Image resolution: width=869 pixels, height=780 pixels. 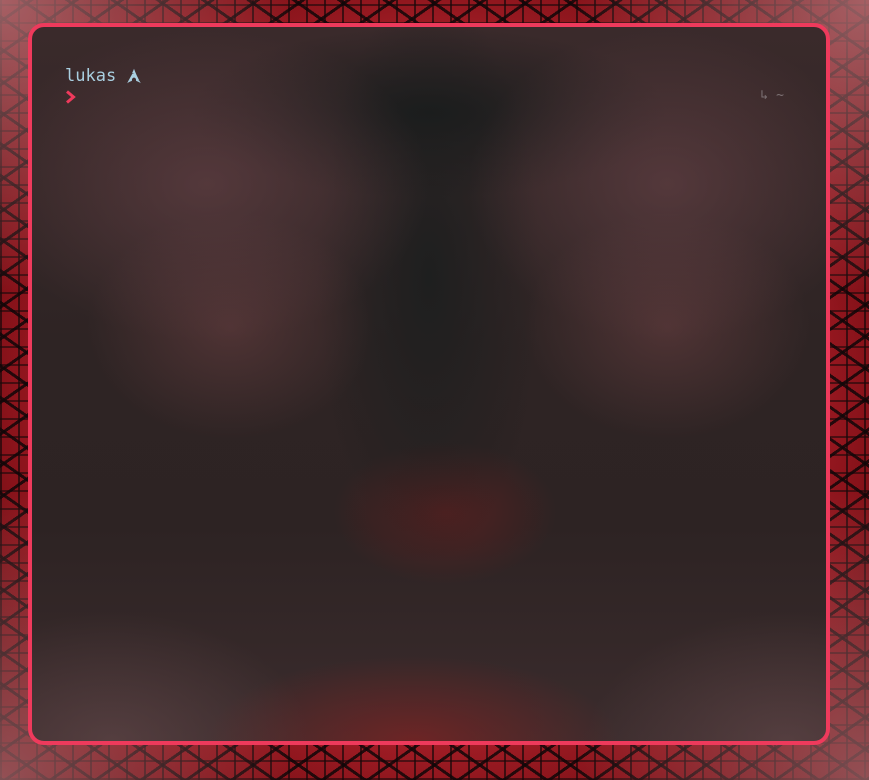 What do you see at coordinates (91, 76) in the screenshot?
I see `username: lukas` at bounding box center [91, 76].